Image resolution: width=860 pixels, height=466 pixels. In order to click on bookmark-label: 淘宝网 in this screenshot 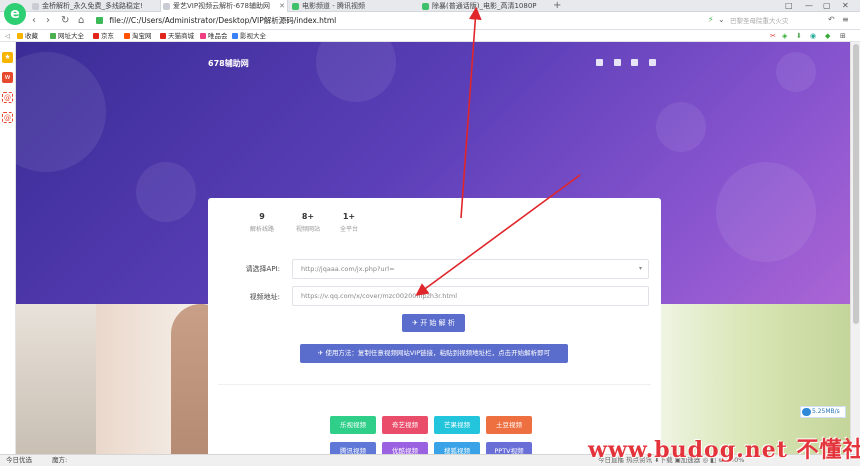, I will do `click(142, 36)`.